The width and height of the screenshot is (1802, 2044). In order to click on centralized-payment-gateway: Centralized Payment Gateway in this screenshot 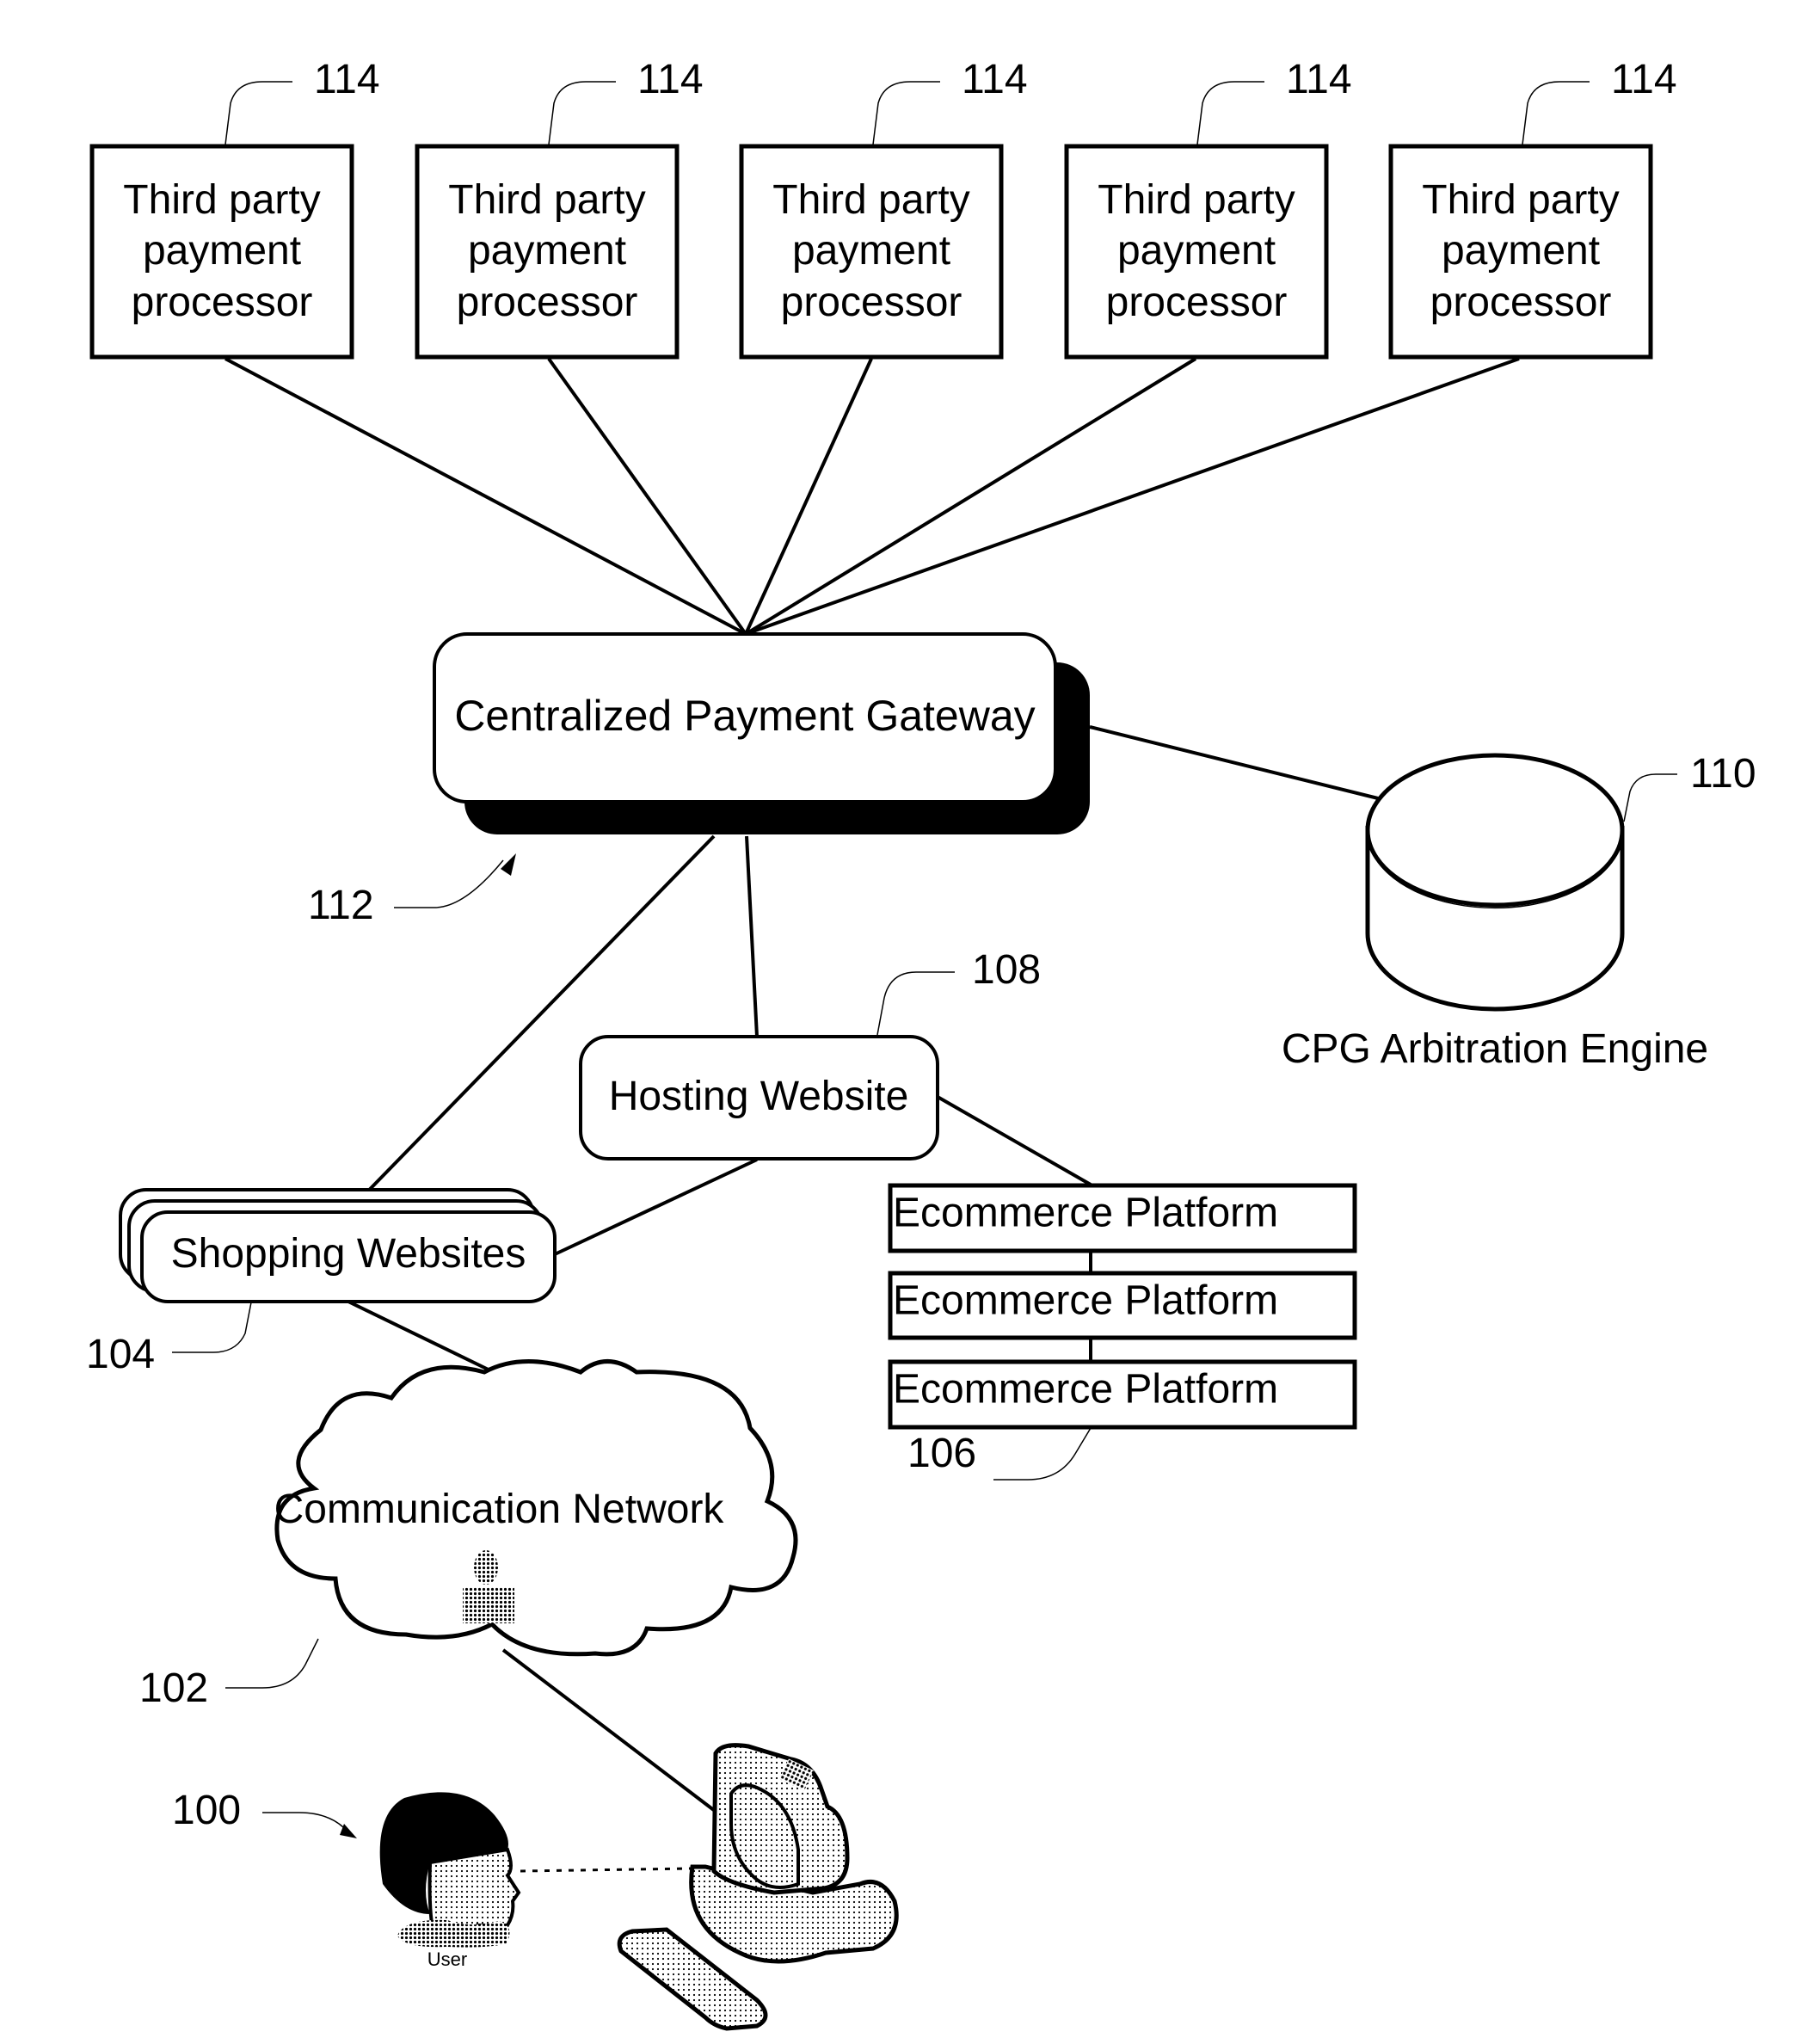, I will do `click(762, 733)`.